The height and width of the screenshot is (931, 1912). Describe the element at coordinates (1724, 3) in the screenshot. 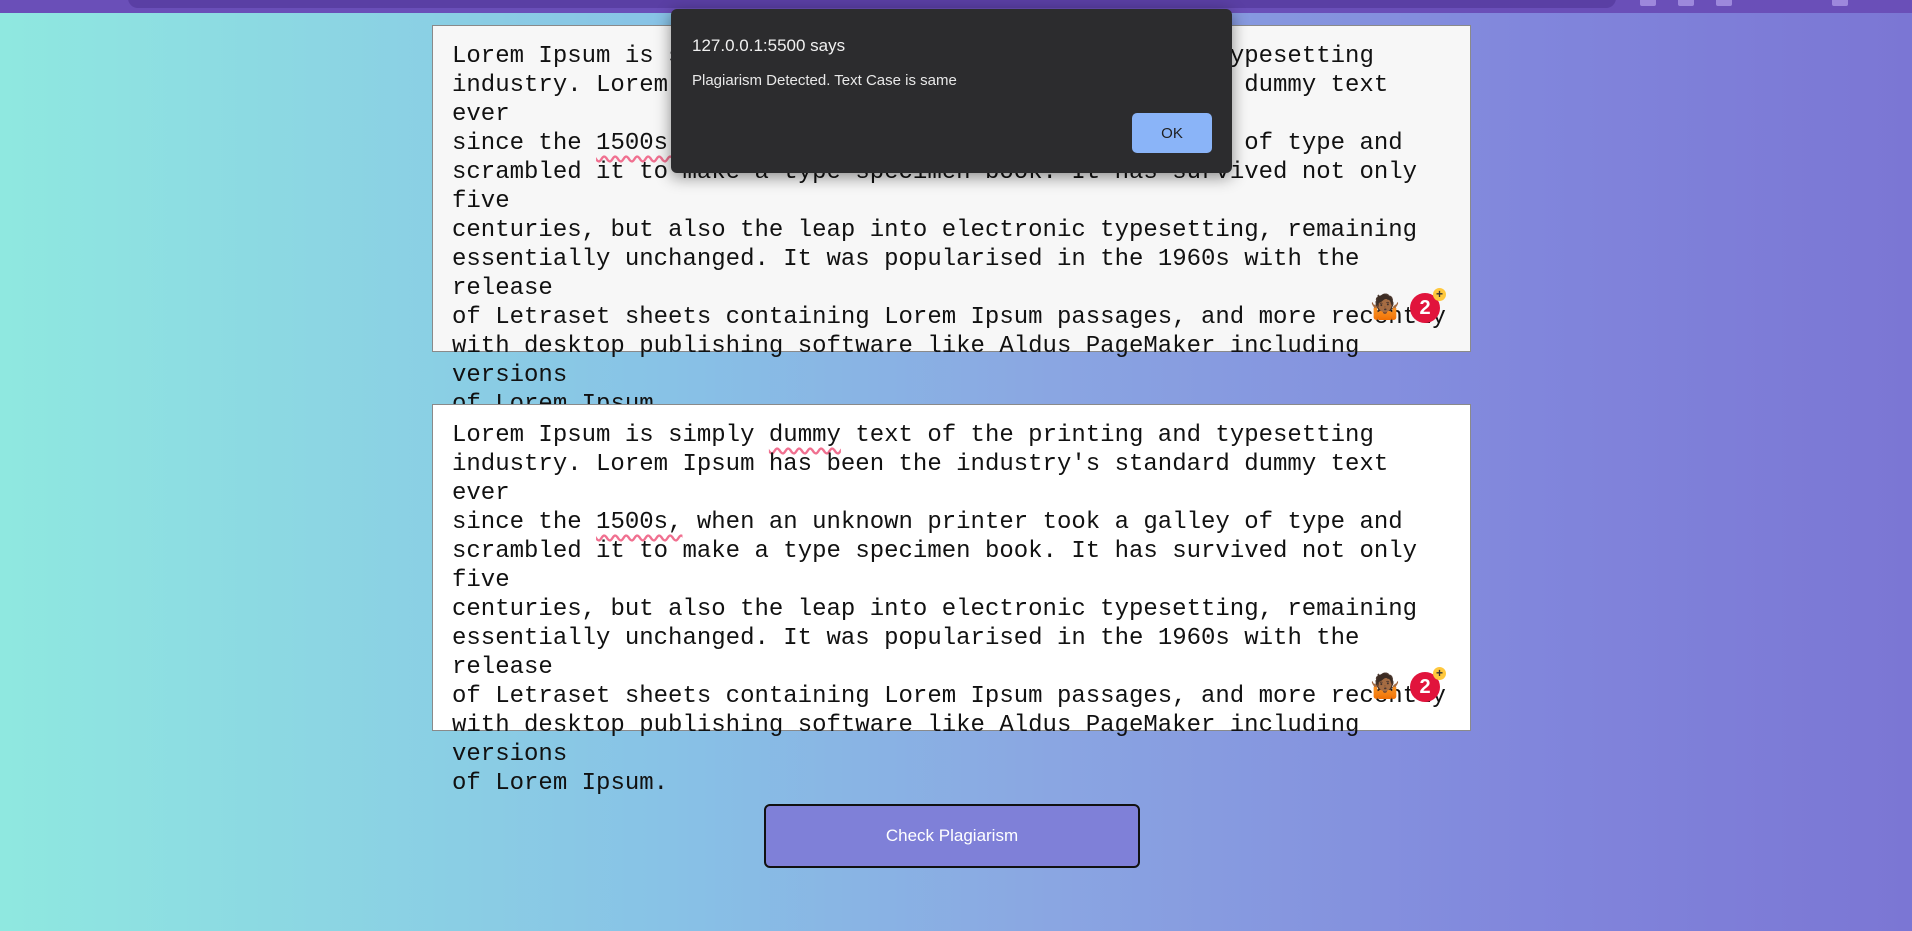

I see `profile-icon` at that location.